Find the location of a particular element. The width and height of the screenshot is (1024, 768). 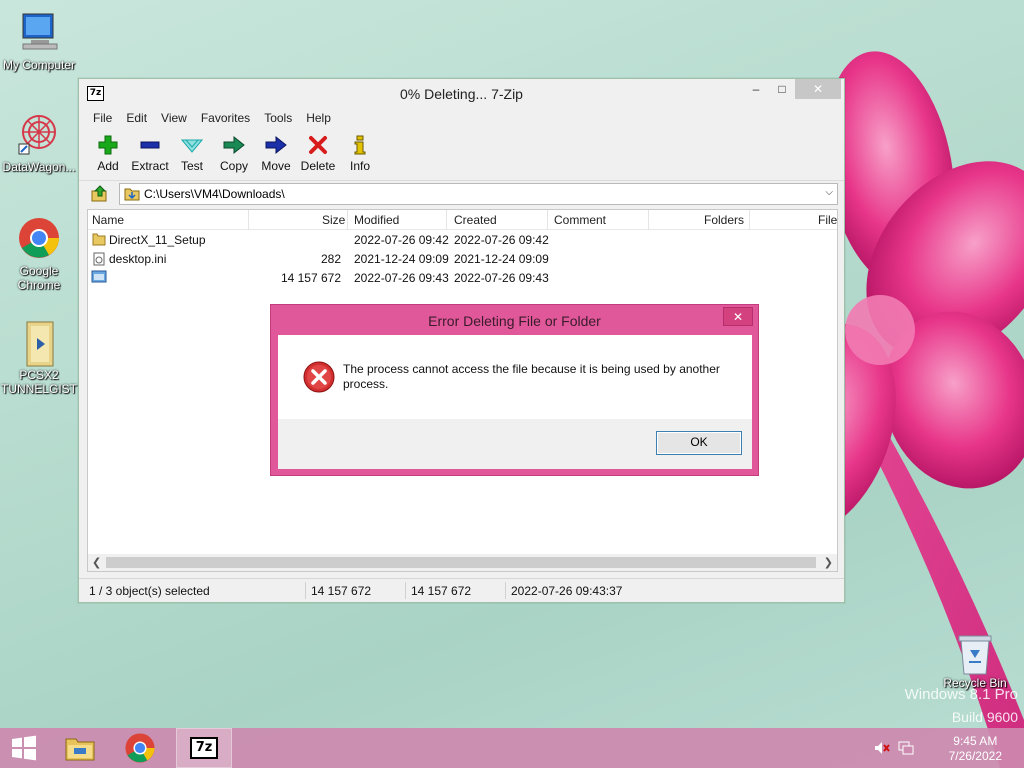

delete-button: Delete is located at coordinates (318, 154).